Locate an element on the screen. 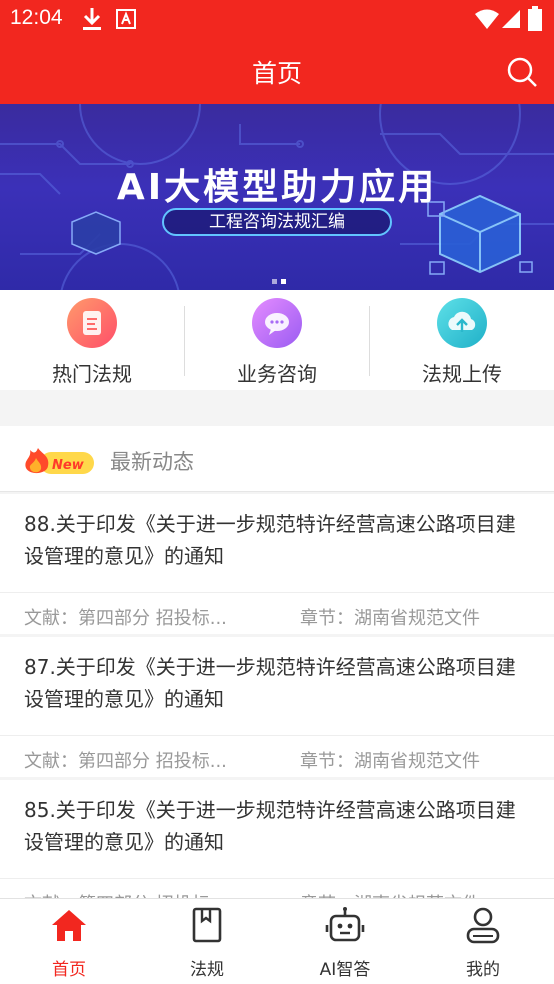 The image size is (554, 984). news-item-title: 87.关于印发《关于进一步规范特许经营高速公路项目建设管理的意见》的通知 is located at coordinates (270, 683).